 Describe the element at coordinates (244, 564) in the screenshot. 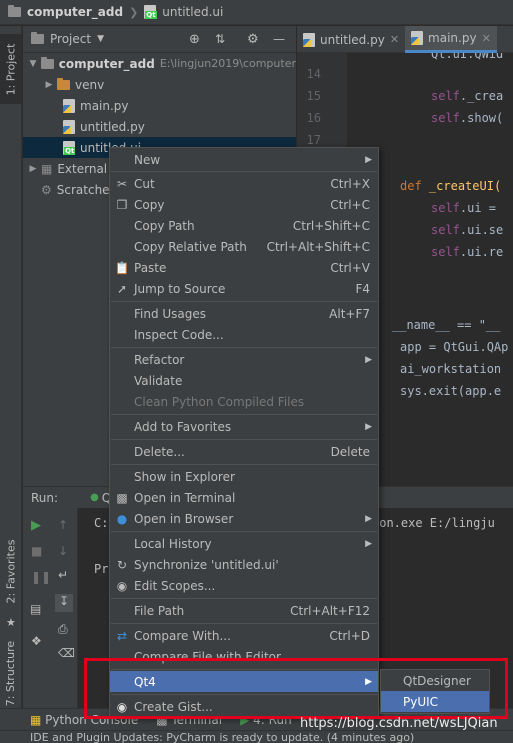

I see `menu-item-synchronize: ↻ Synchronize 'untitled.ui'` at that location.